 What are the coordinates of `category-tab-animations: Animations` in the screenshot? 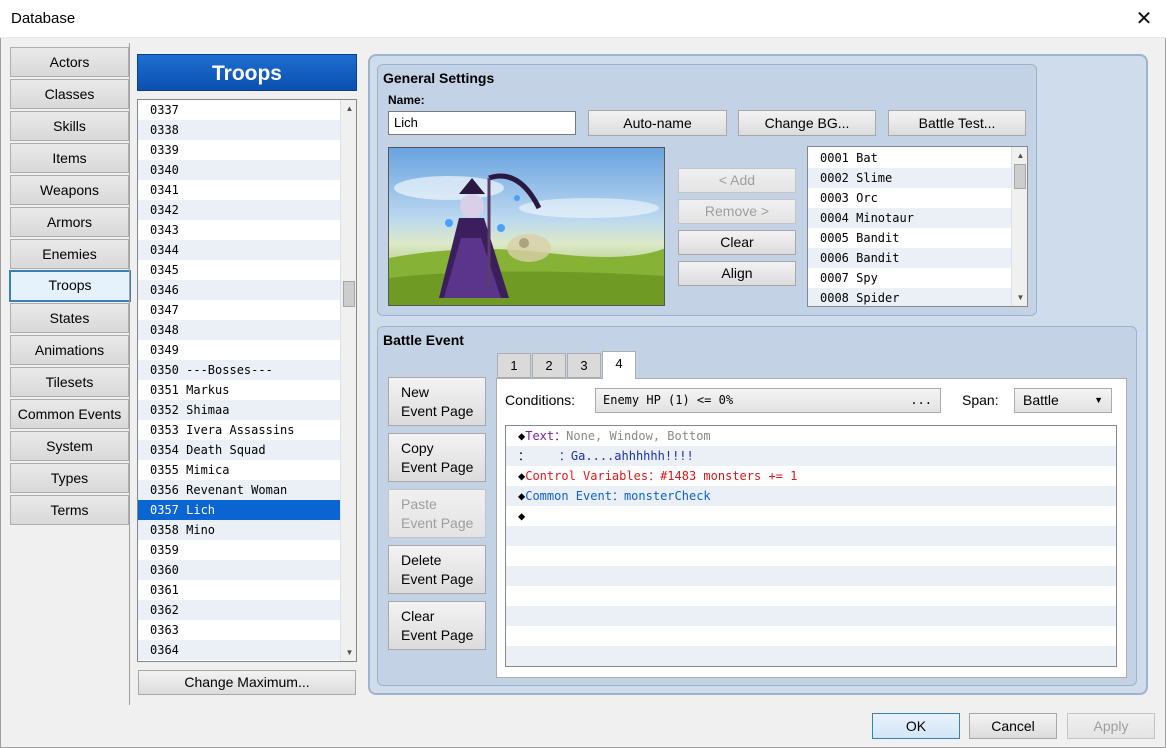 It's located at (69, 350).